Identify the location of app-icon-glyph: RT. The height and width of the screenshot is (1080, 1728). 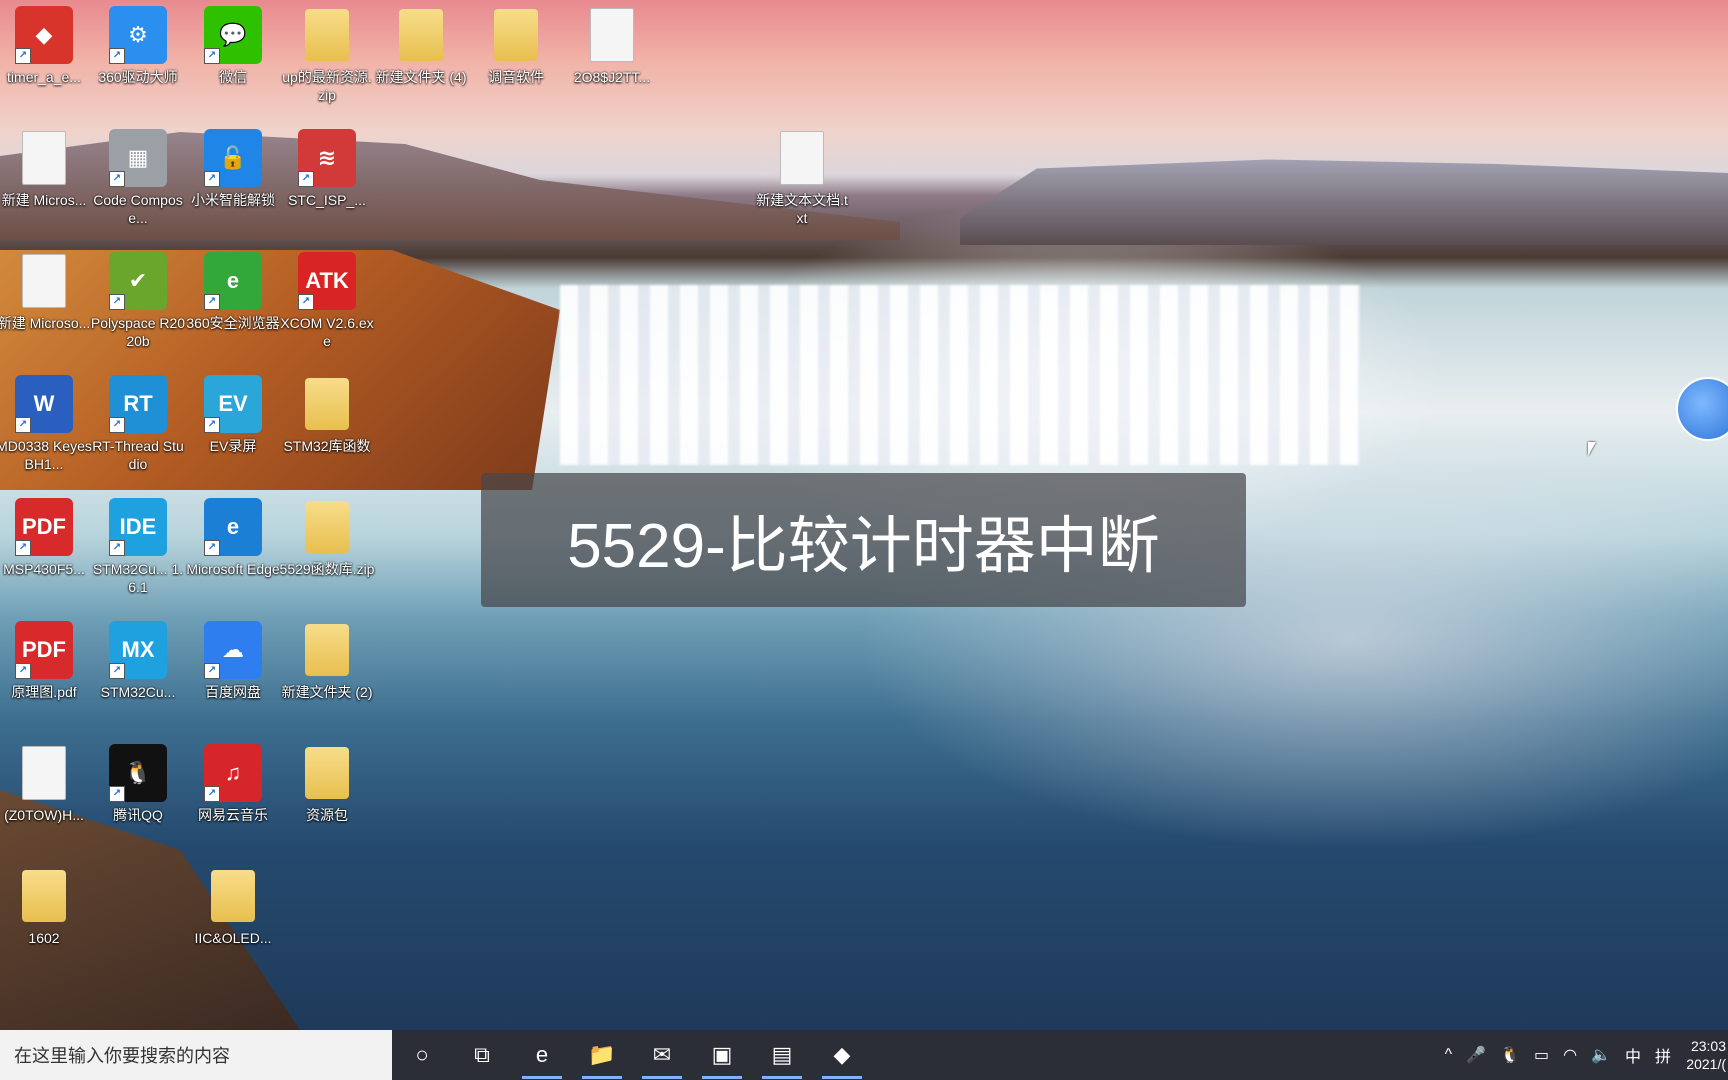
(138, 403).